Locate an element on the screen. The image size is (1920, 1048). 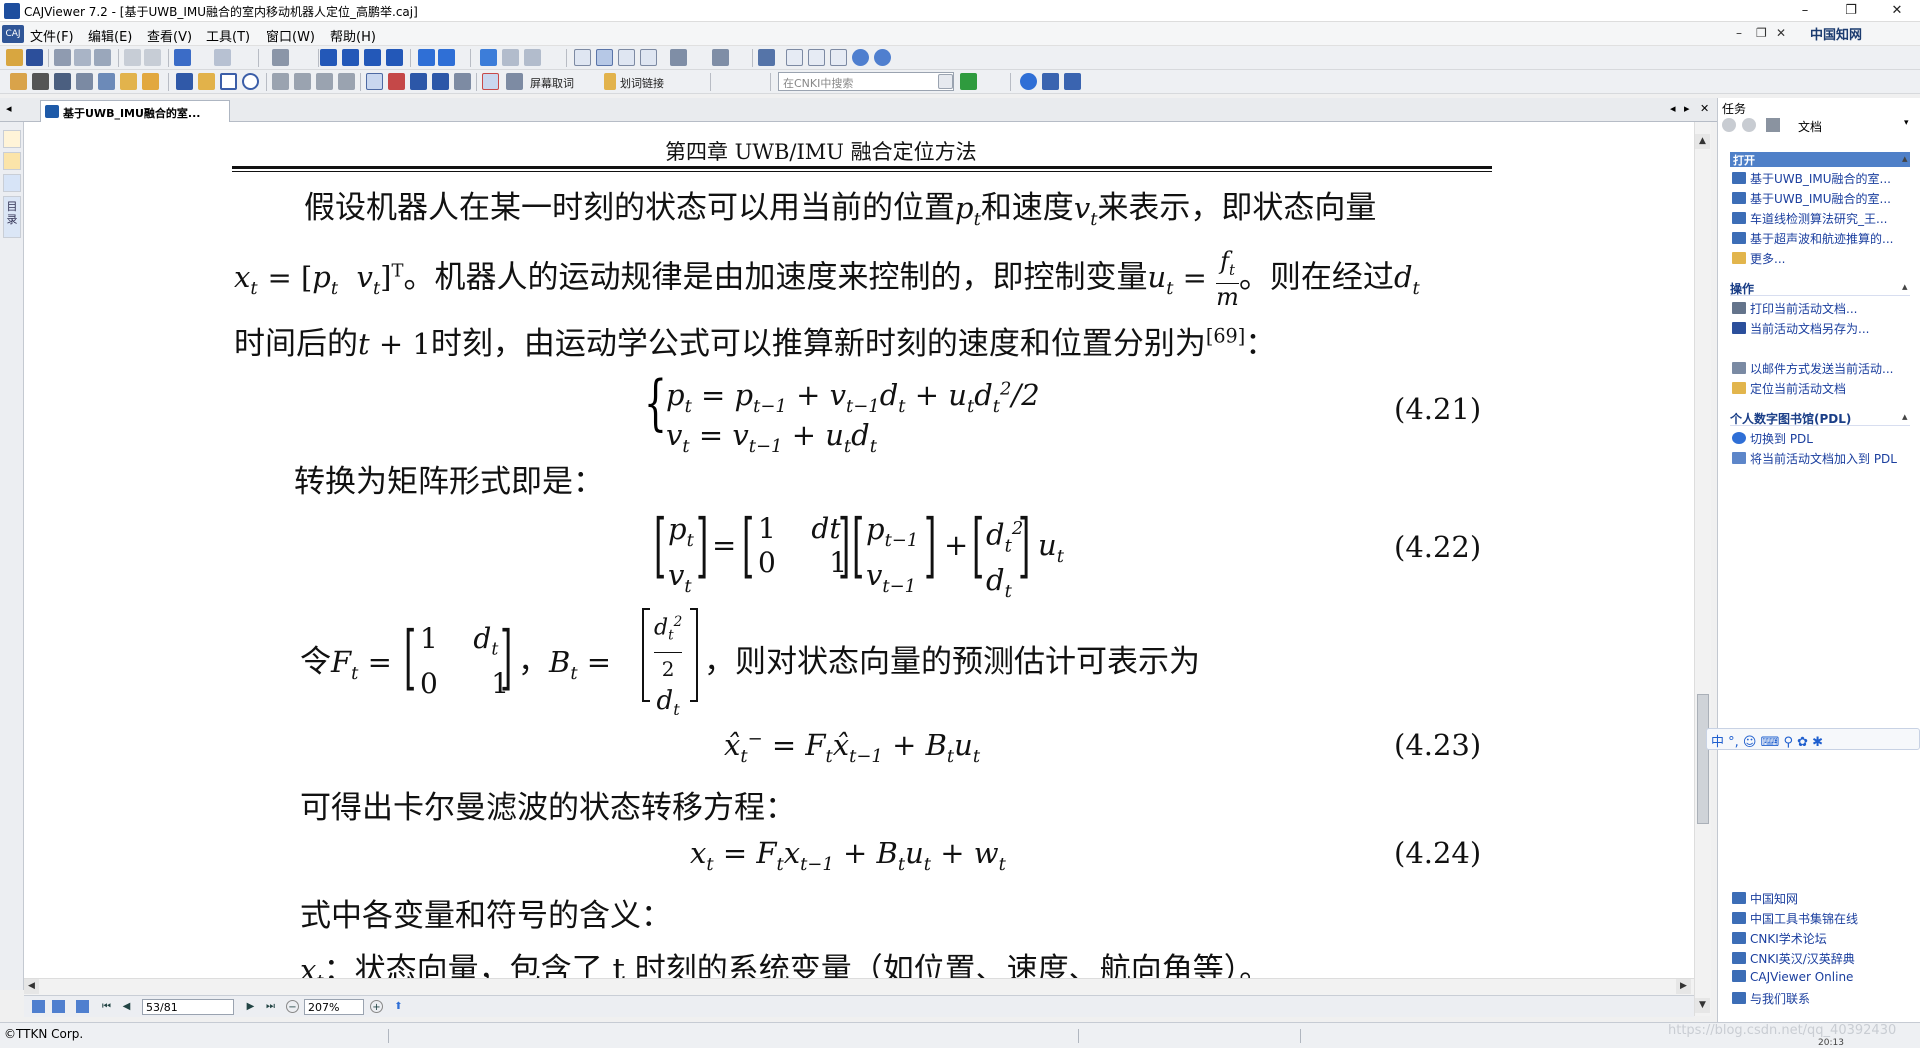
zoom-in-icon is located at coordinates (882, 57).